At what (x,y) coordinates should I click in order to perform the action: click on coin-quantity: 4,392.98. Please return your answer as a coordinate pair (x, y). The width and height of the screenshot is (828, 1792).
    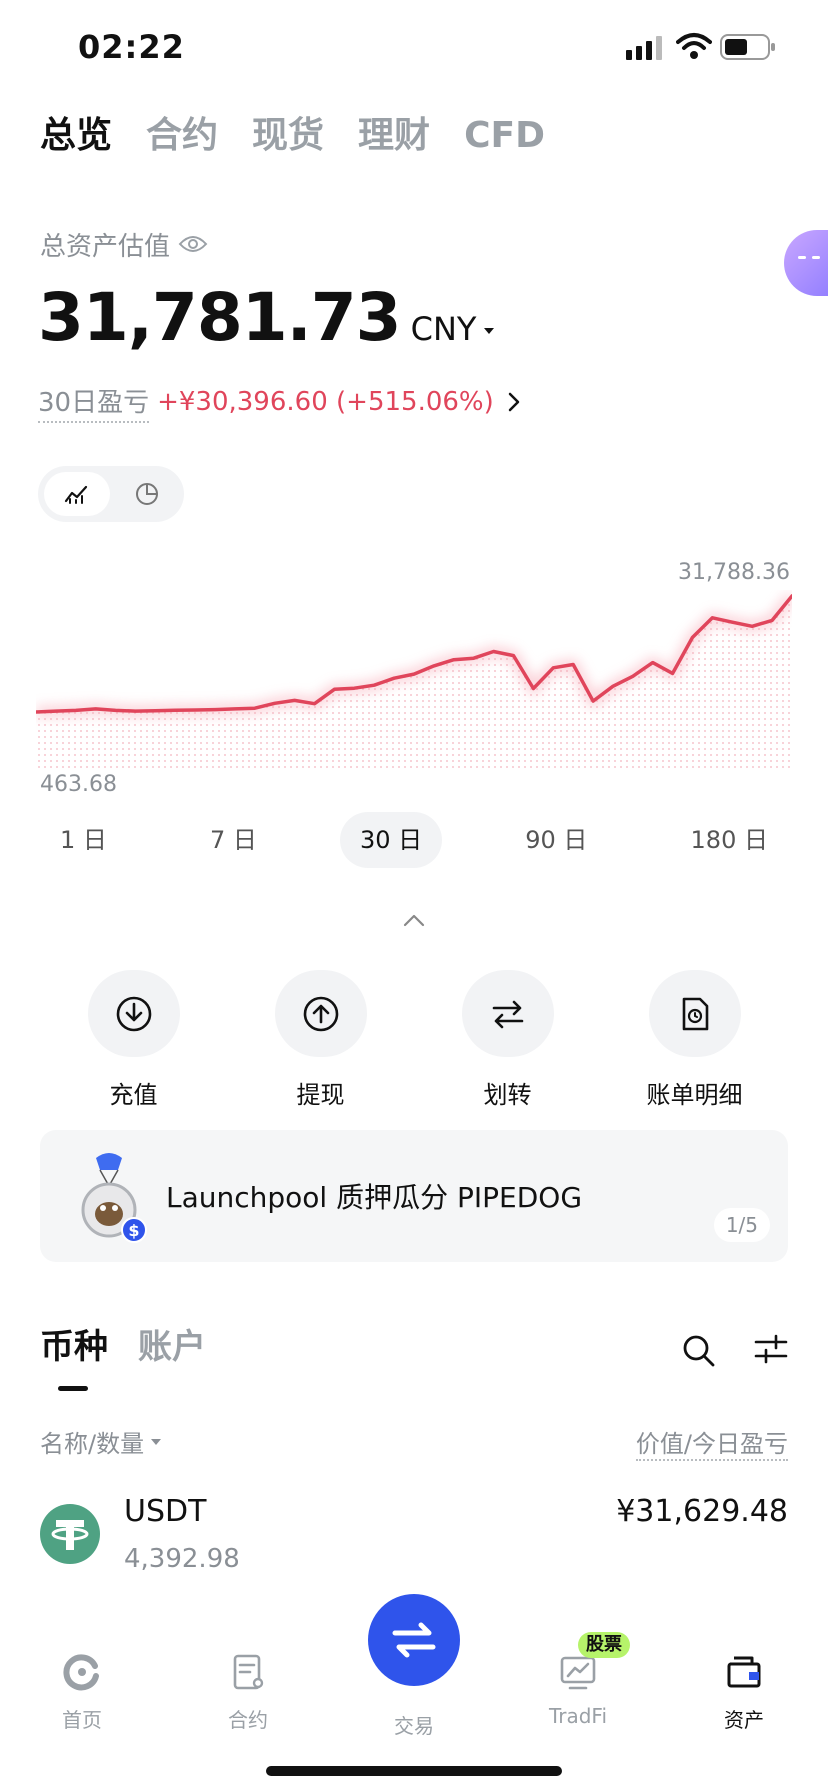
    Looking at the image, I should click on (182, 1559).